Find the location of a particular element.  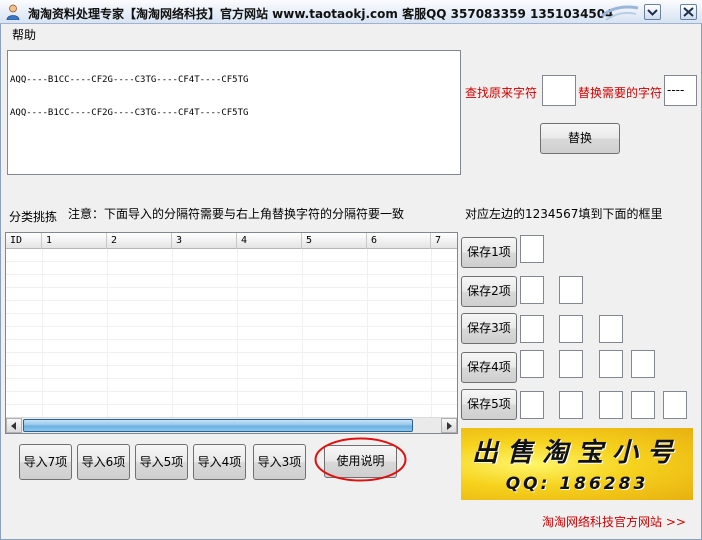

save-3-button: 保存3项 is located at coordinates (489, 328).